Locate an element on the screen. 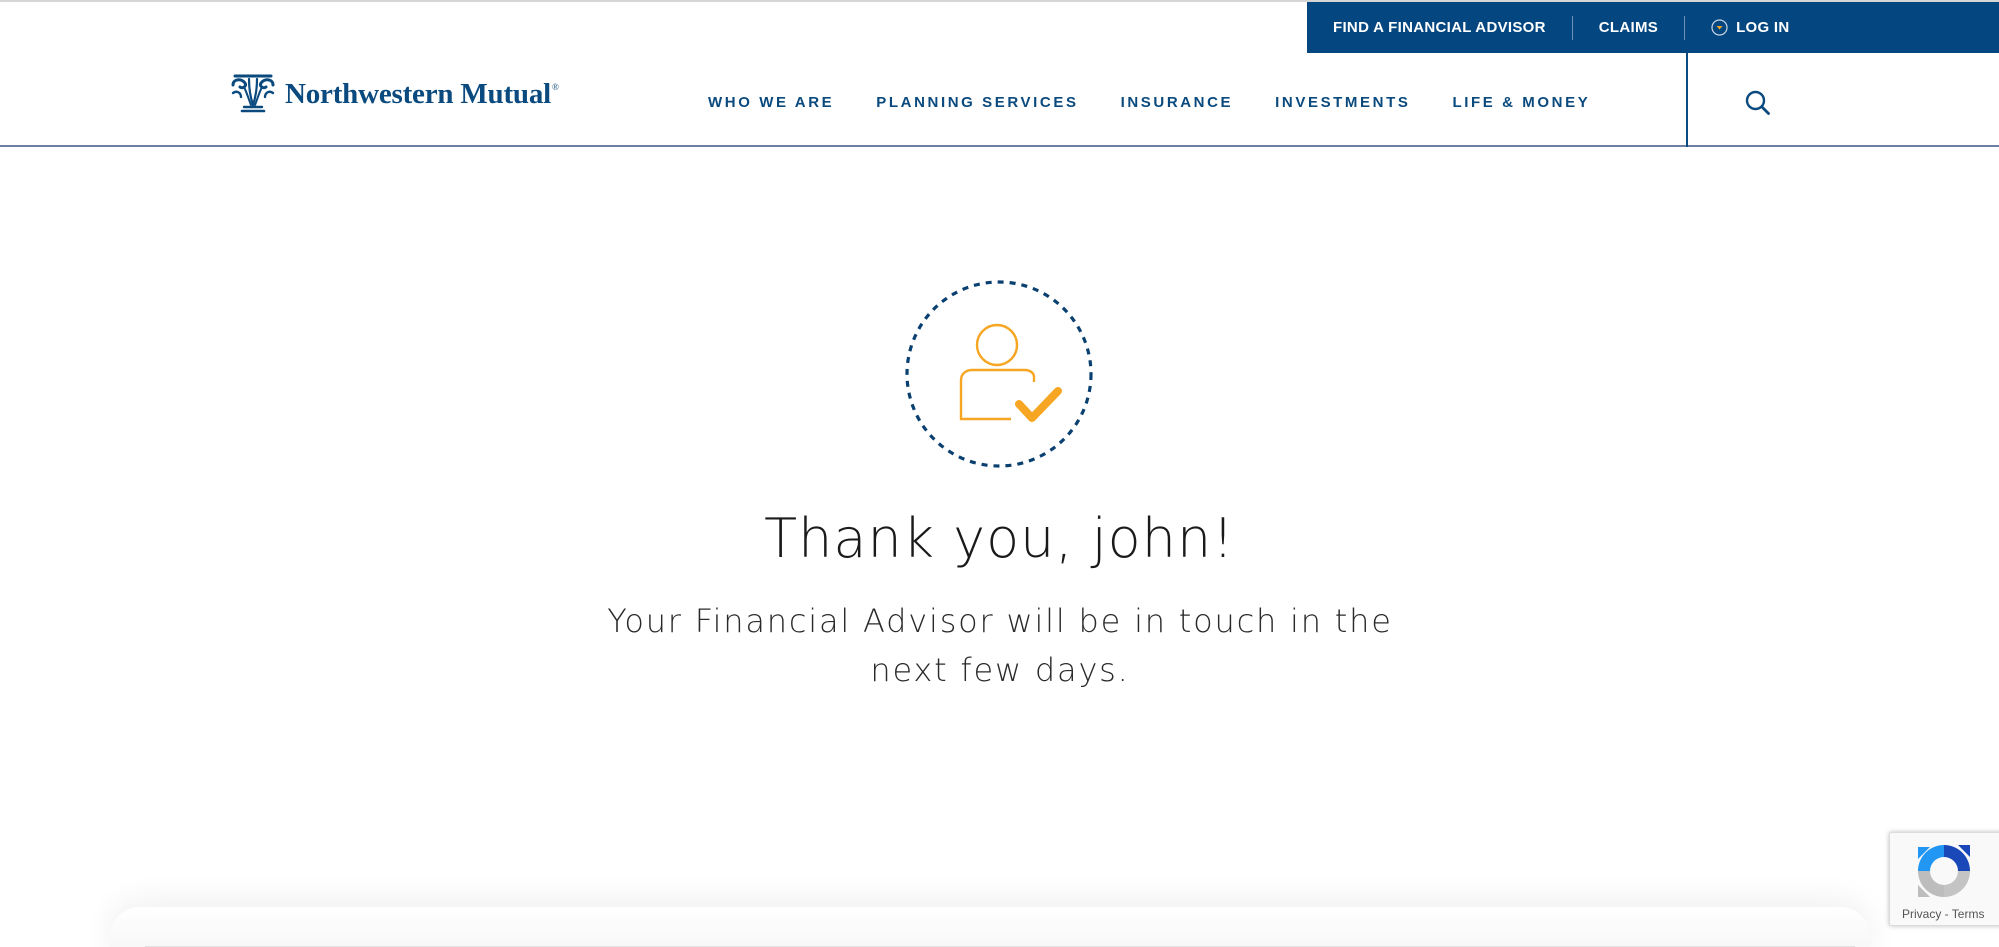 The height and width of the screenshot is (947, 1999). search-button is located at coordinates (1758, 103).